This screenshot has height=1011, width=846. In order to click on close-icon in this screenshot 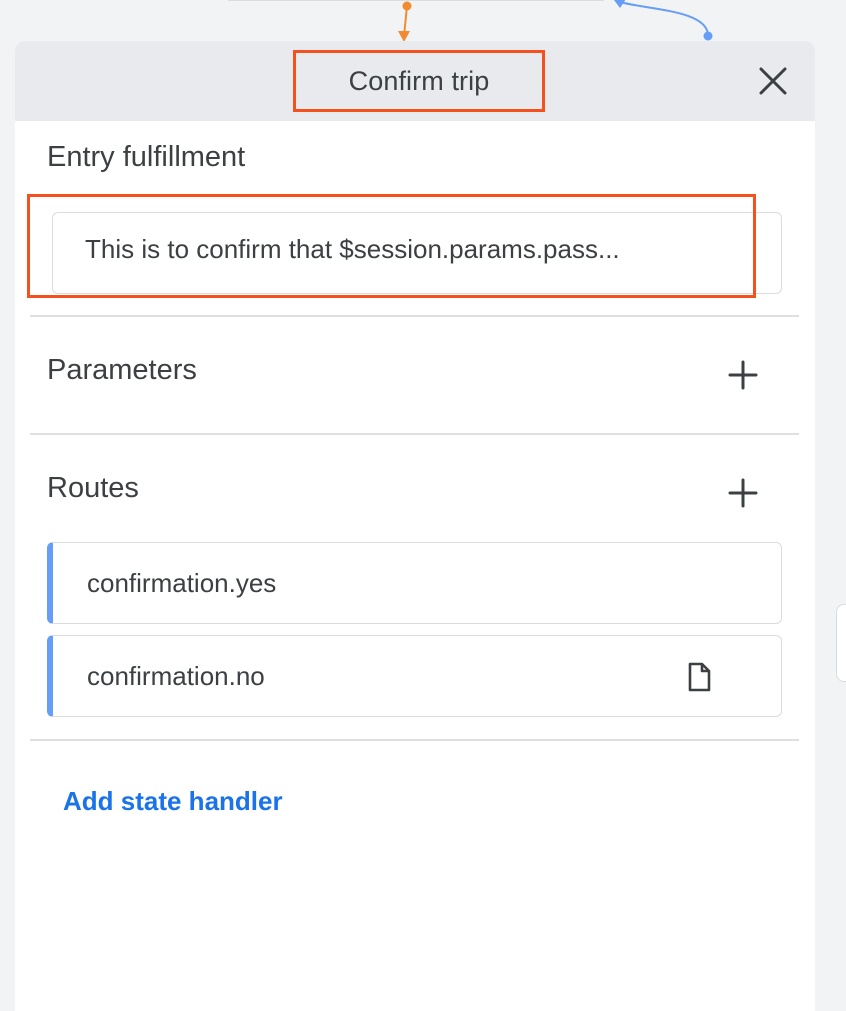, I will do `click(773, 81)`.